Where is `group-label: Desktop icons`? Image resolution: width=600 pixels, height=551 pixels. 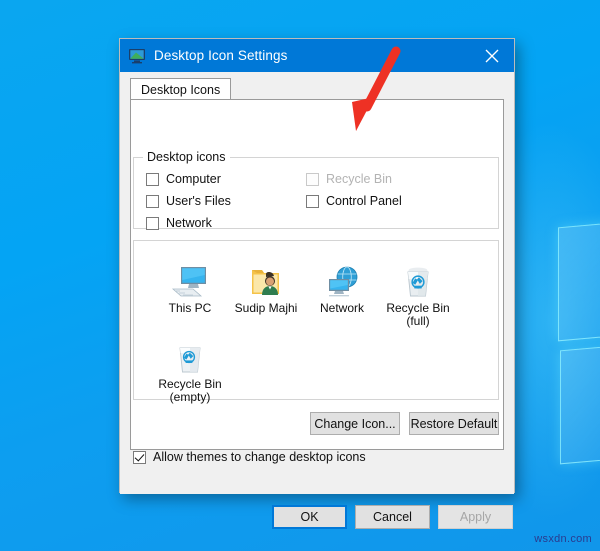 group-label: Desktop icons is located at coordinates (186, 157).